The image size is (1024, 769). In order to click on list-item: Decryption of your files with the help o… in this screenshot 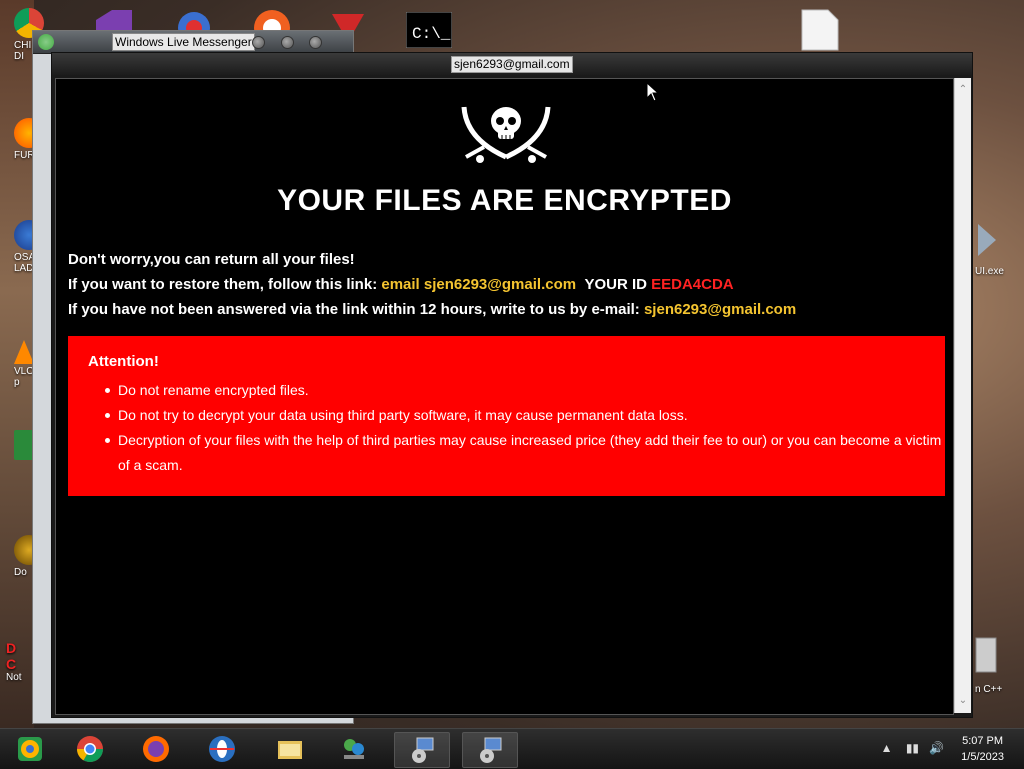, I will do `click(525, 453)`.